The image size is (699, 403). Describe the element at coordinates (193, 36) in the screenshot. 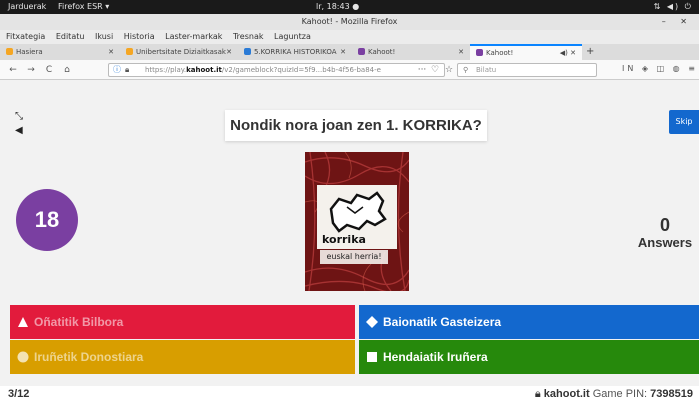

I see `menu-item-bookmarks: Laster-markak` at that location.